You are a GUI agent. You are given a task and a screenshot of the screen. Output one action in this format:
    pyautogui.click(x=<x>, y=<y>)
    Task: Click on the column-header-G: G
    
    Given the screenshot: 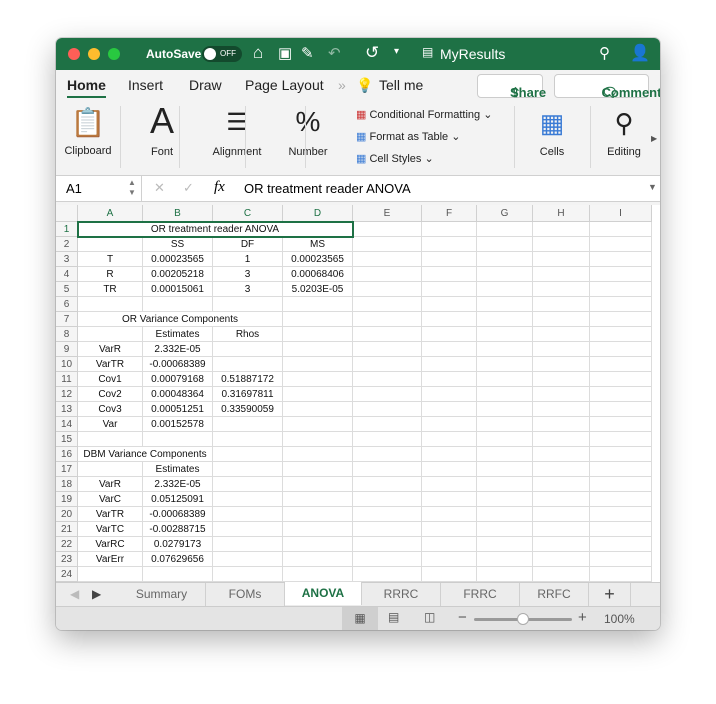 What is the action you would take?
    pyautogui.click(x=505, y=213)
    